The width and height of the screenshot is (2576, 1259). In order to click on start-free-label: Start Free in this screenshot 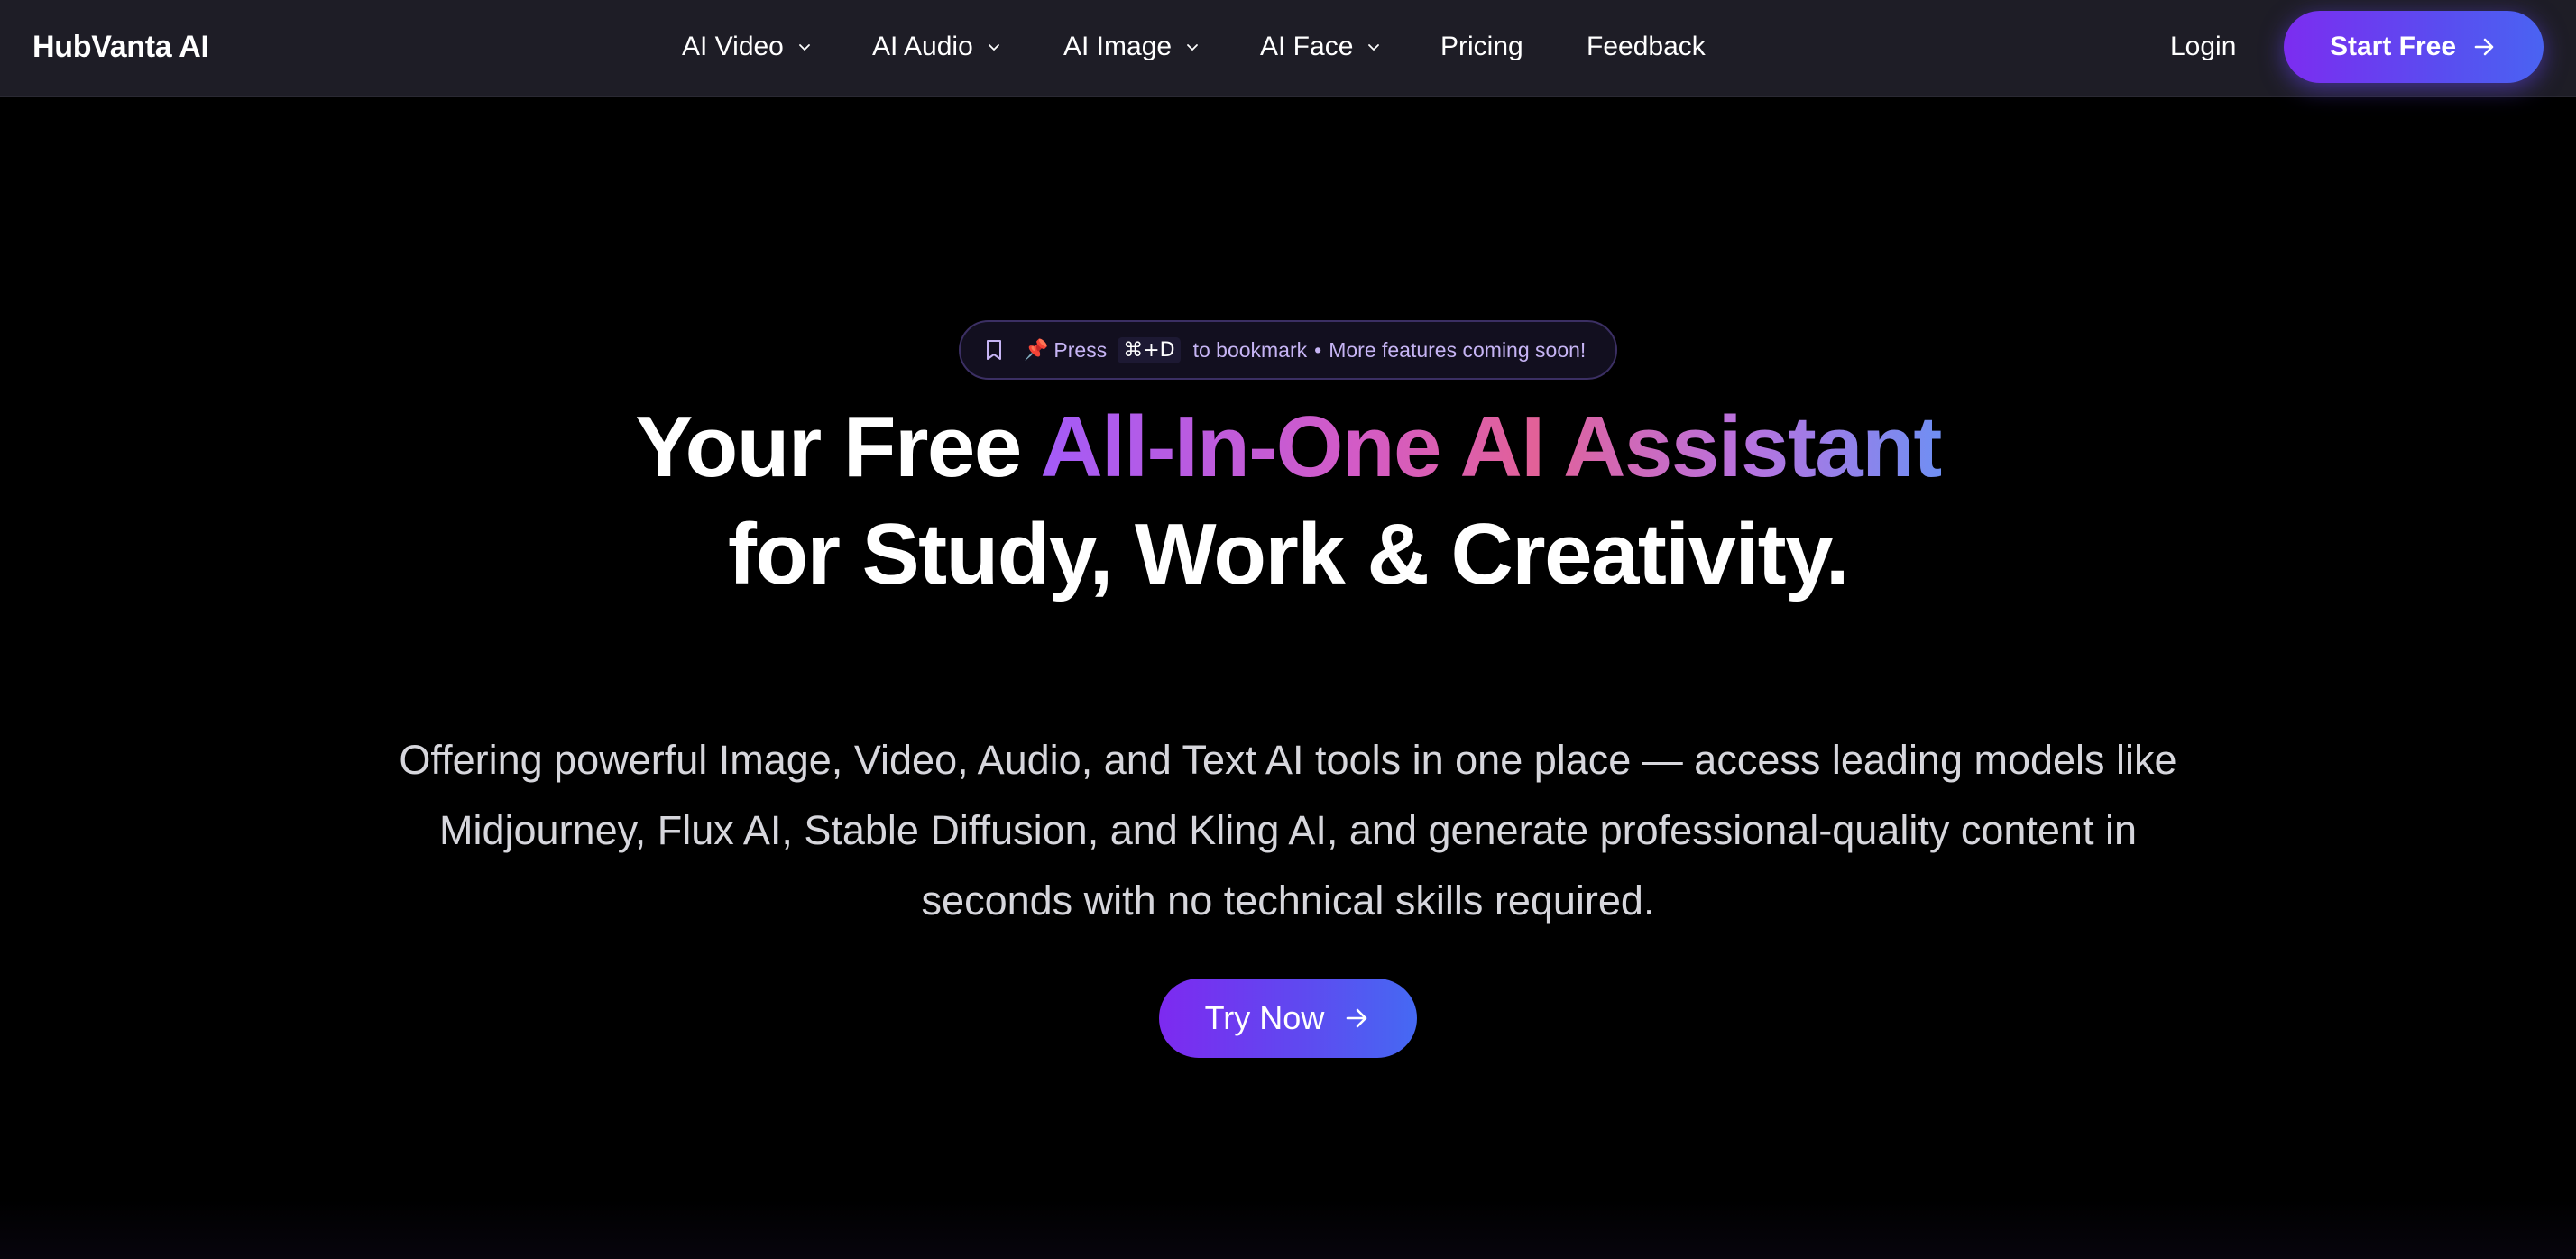, I will do `click(2393, 46)`.